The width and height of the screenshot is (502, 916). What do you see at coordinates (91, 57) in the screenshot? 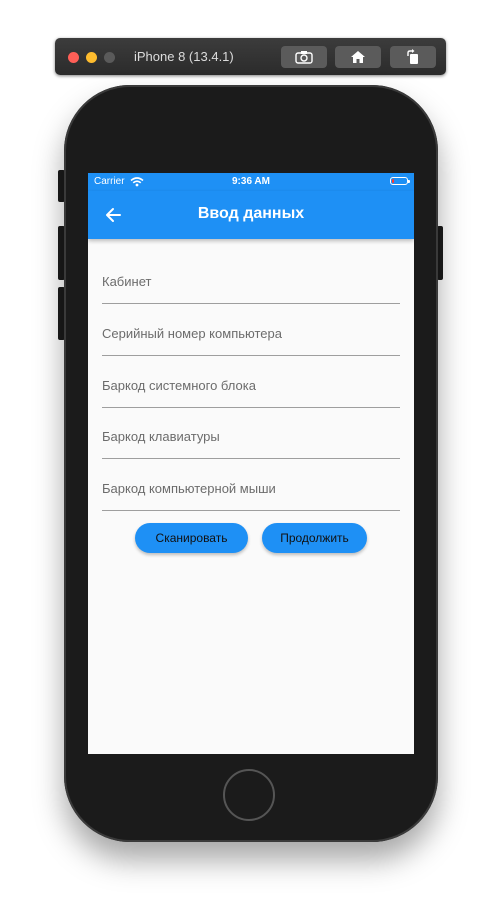
I see `minimize-window-button` at bounding box center [91, 57].